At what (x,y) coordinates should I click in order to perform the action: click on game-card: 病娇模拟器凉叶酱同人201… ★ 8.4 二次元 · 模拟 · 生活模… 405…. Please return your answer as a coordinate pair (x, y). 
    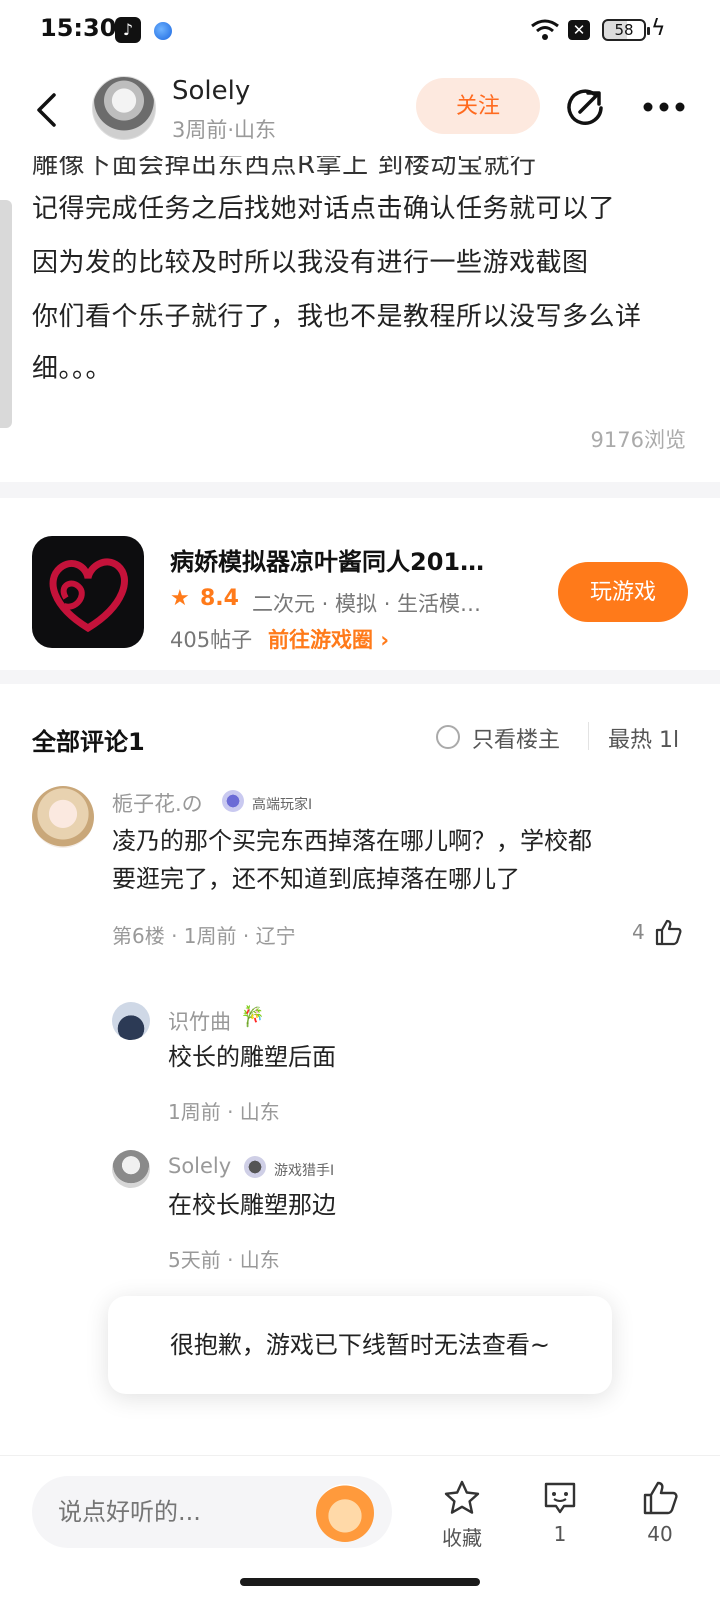
    Looking at the image, I should click on (360, 596).